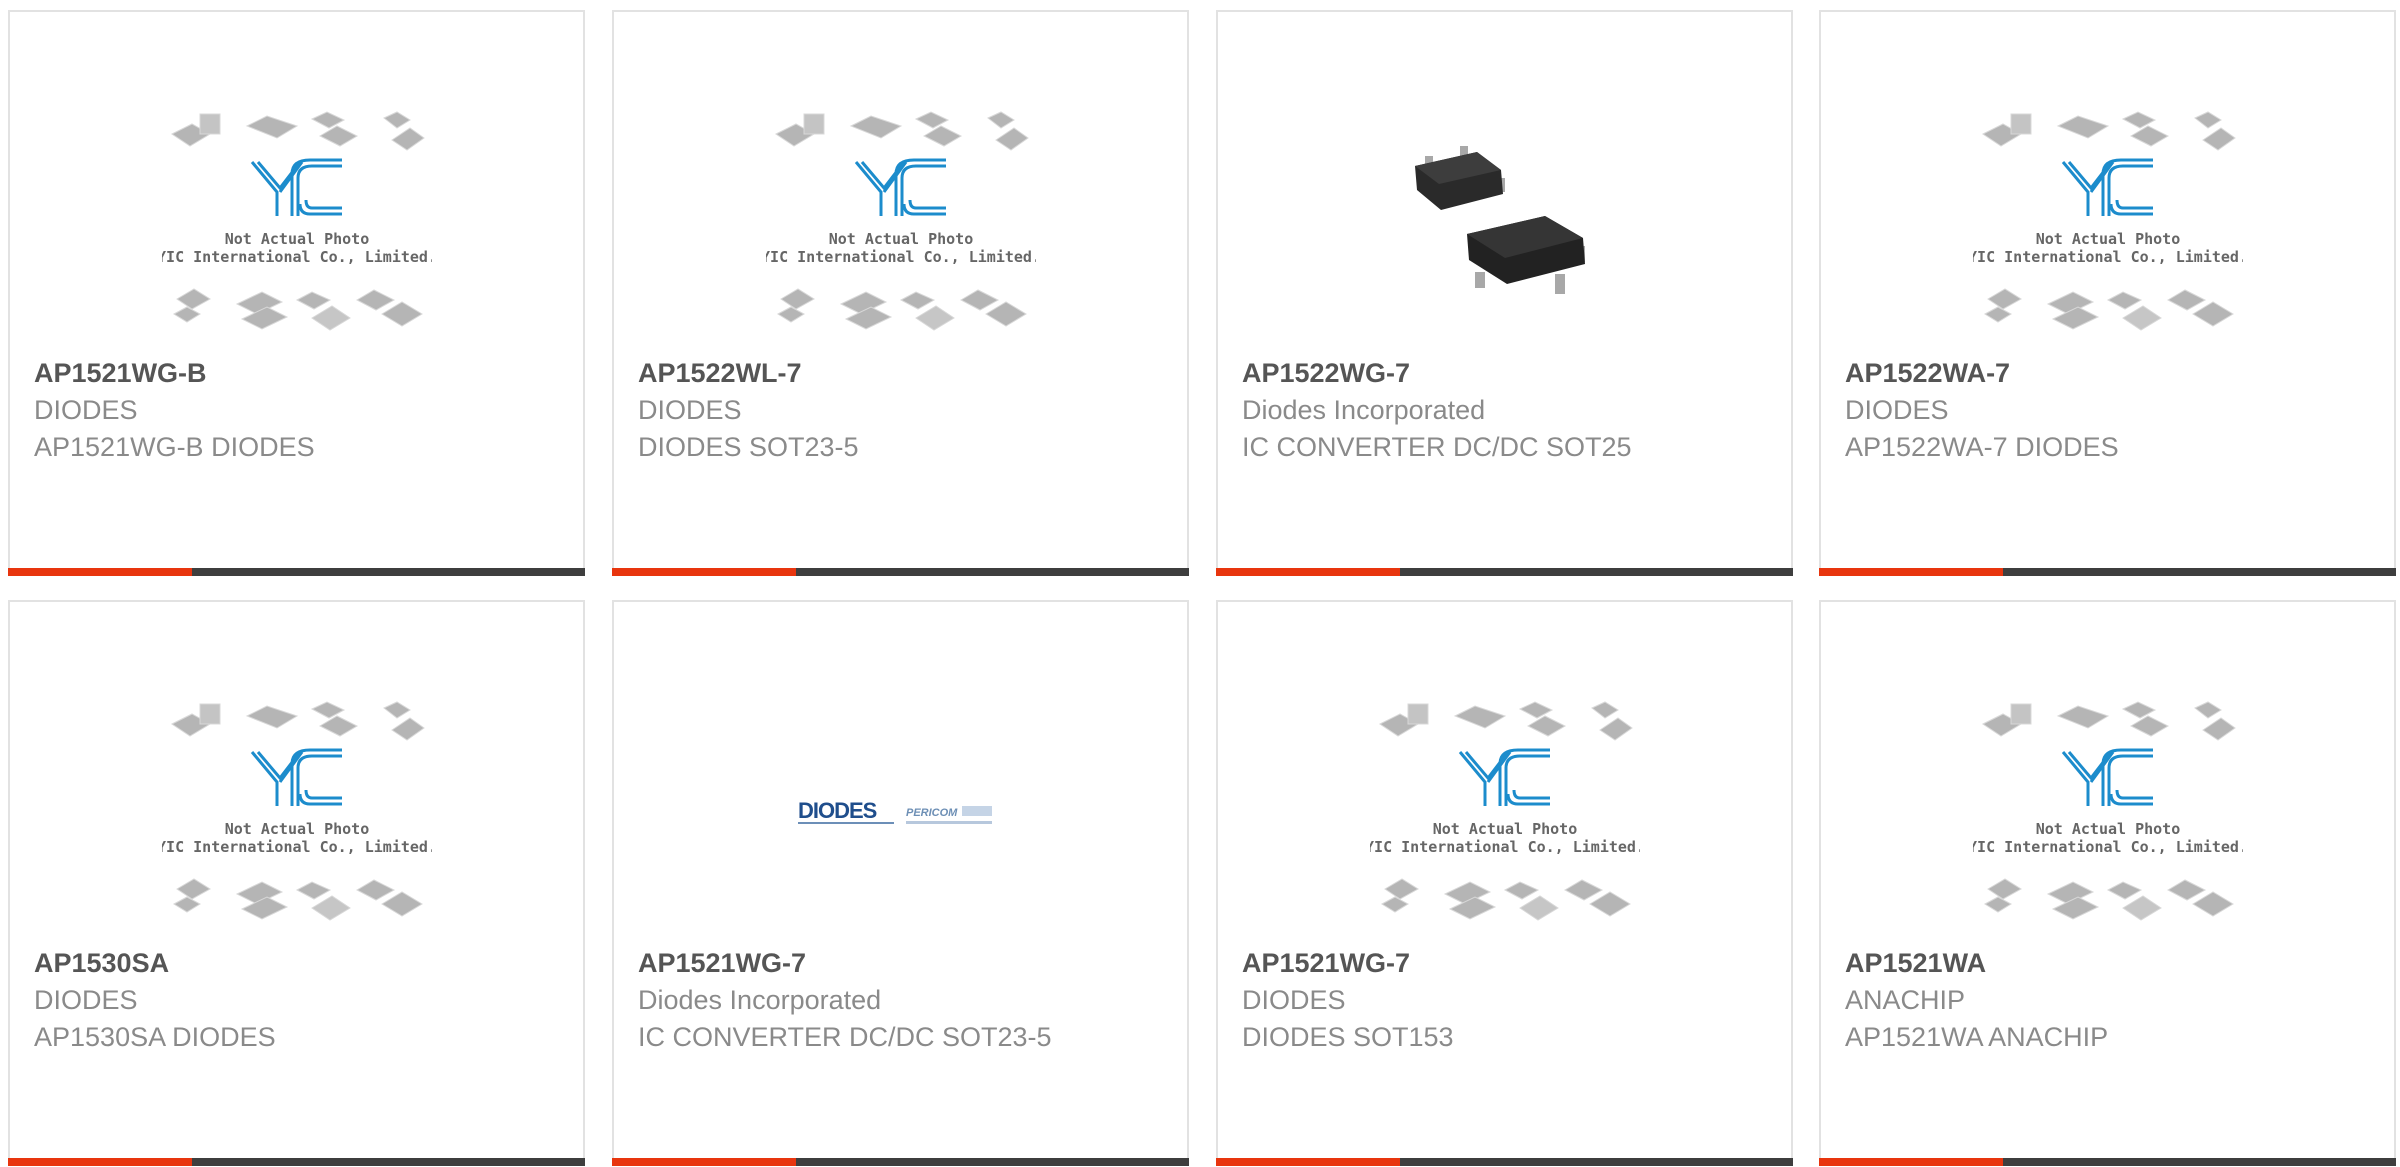  Describe the element at coordinates (894, 811) in the screenshot. I see `diodes-pericom-logo: DIODES PERICOM` at that location.